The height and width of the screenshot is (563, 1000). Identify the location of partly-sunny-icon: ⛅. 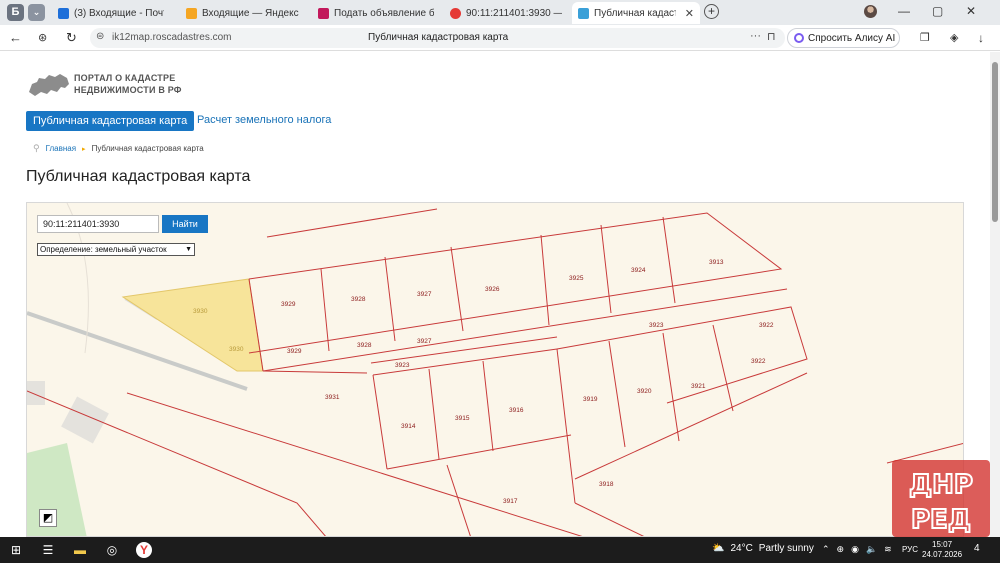
(718, 548).